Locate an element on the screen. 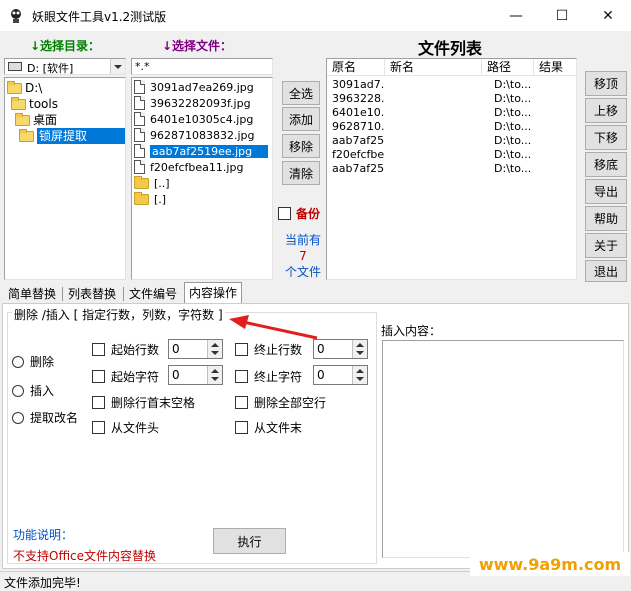 Image resolution: width=631 pixels, height=591 pixels. execute-button: 执行 is located at coordinates (249, 541).